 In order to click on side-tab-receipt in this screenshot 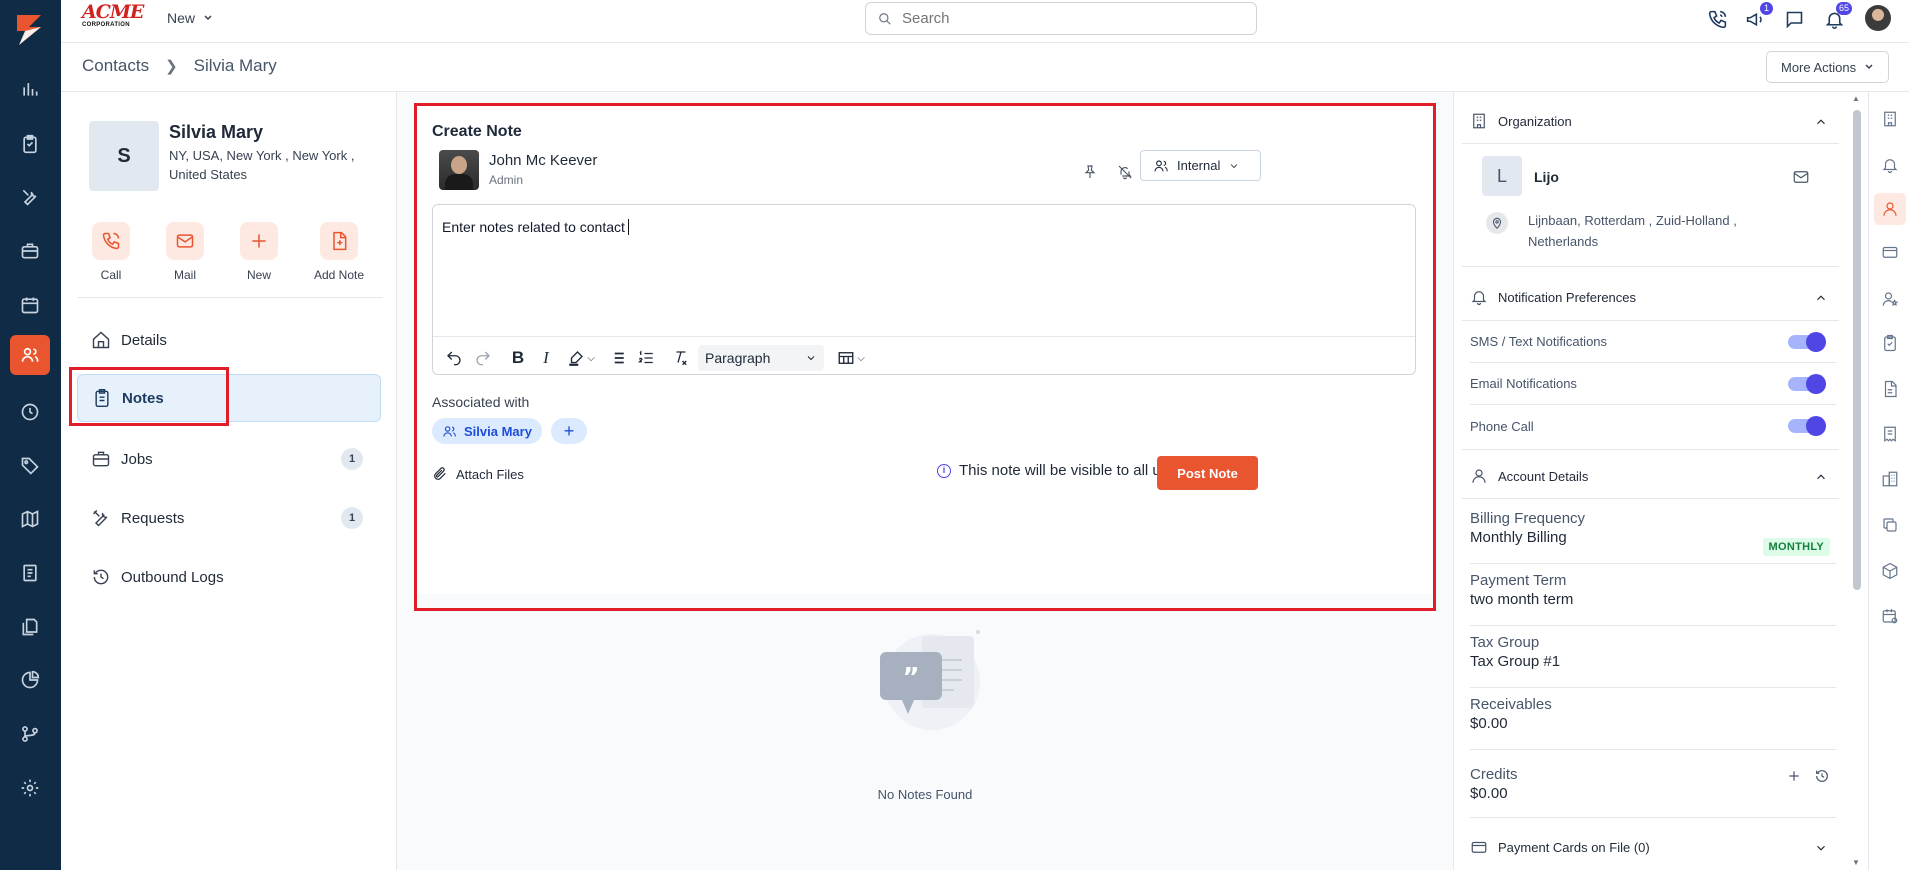, I will do `click(1890, 434)`.